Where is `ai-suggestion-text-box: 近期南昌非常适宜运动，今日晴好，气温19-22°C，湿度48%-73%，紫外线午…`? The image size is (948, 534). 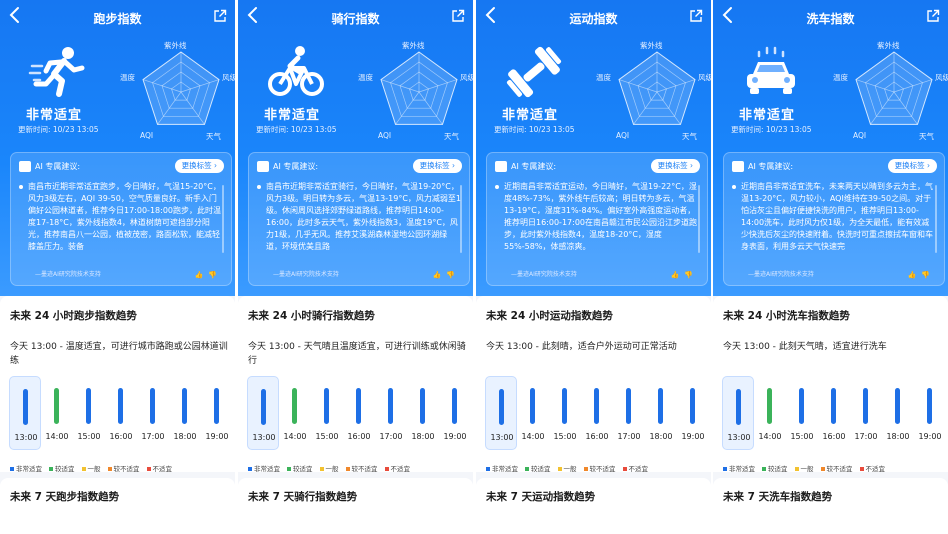
ai-suggestion-text-box: 近期南昌非常适宜运动，今日晴好，气温19-22°C，湿度48%-73%，紫外线午… is located at coordinates (597, 223).